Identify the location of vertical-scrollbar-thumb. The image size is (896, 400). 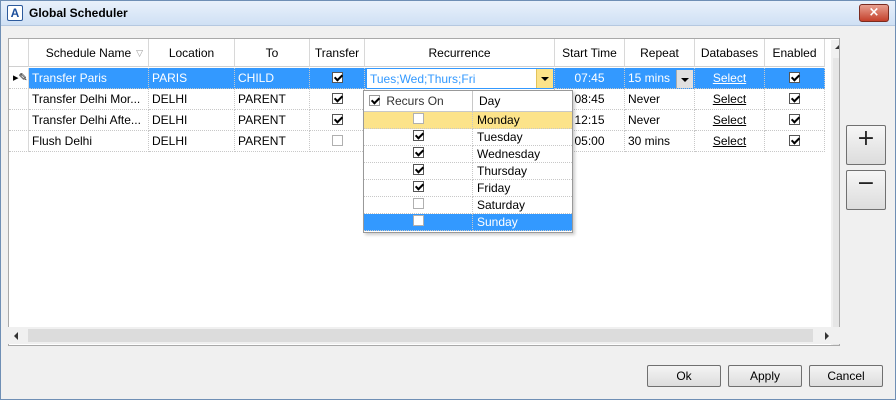
(836, 201).